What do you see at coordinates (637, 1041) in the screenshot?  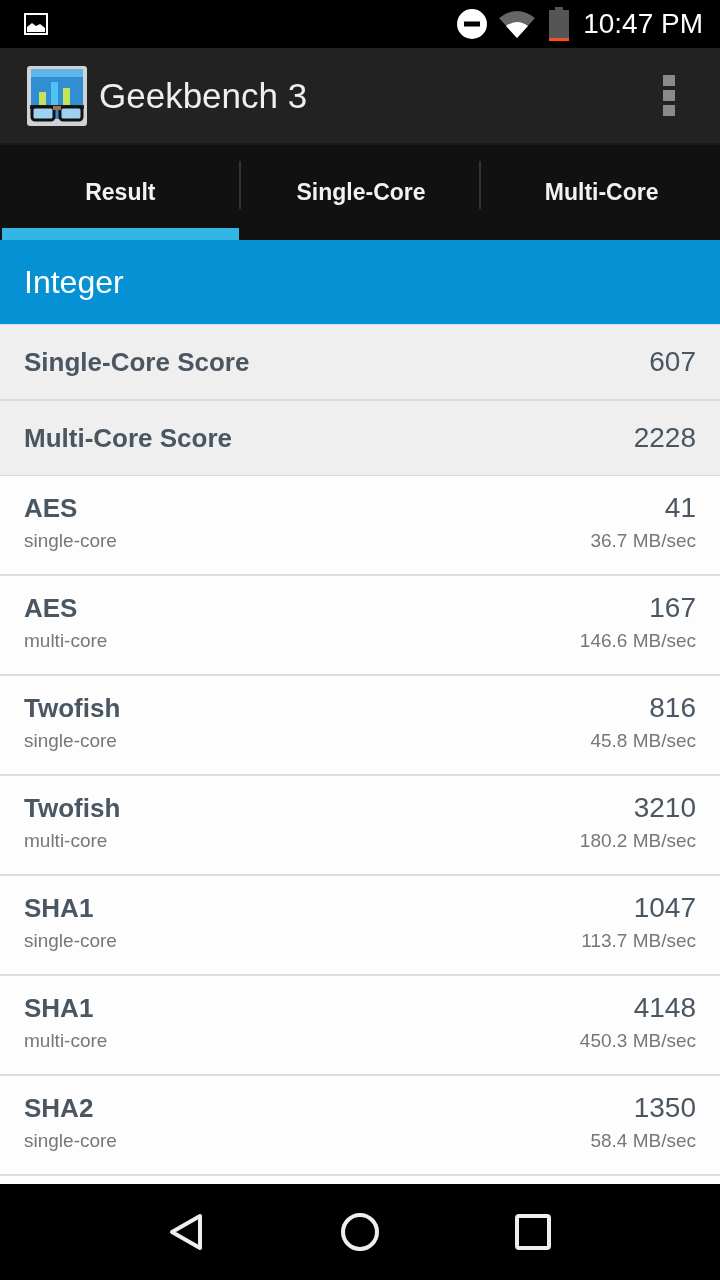 I see `benchmark-rate: 450.3 MB/sec` at bounding box center [637, 1041].